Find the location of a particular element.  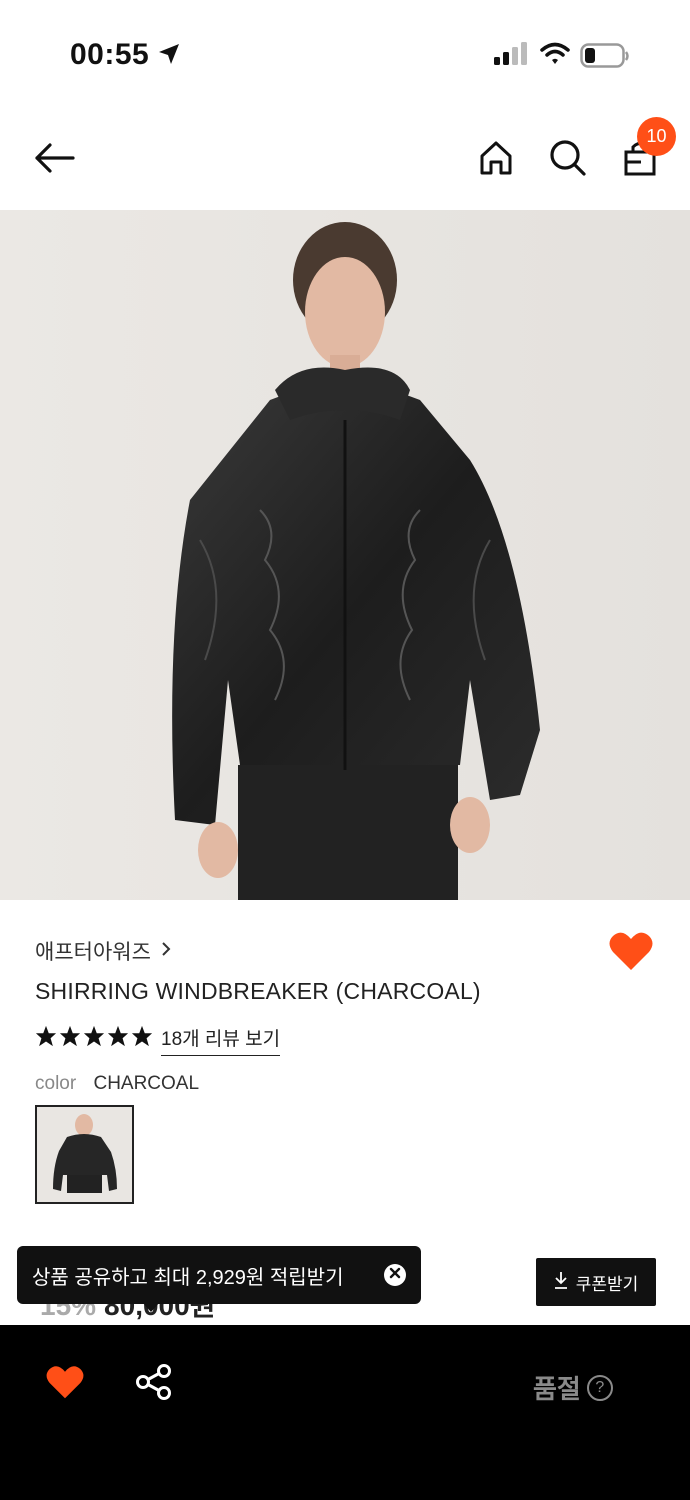

favorite-button is located at coordinates (631, 953).